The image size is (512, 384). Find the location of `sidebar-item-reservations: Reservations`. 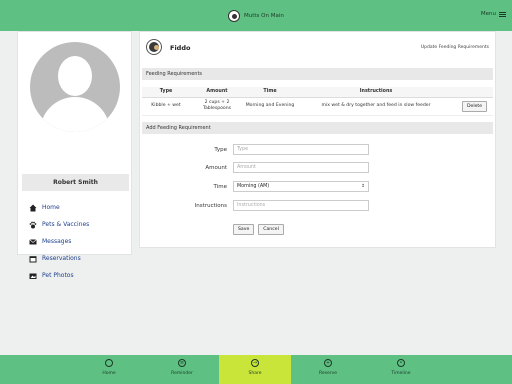

sidebar-item-reservations: Reservations is located at coordinates (78, 258).